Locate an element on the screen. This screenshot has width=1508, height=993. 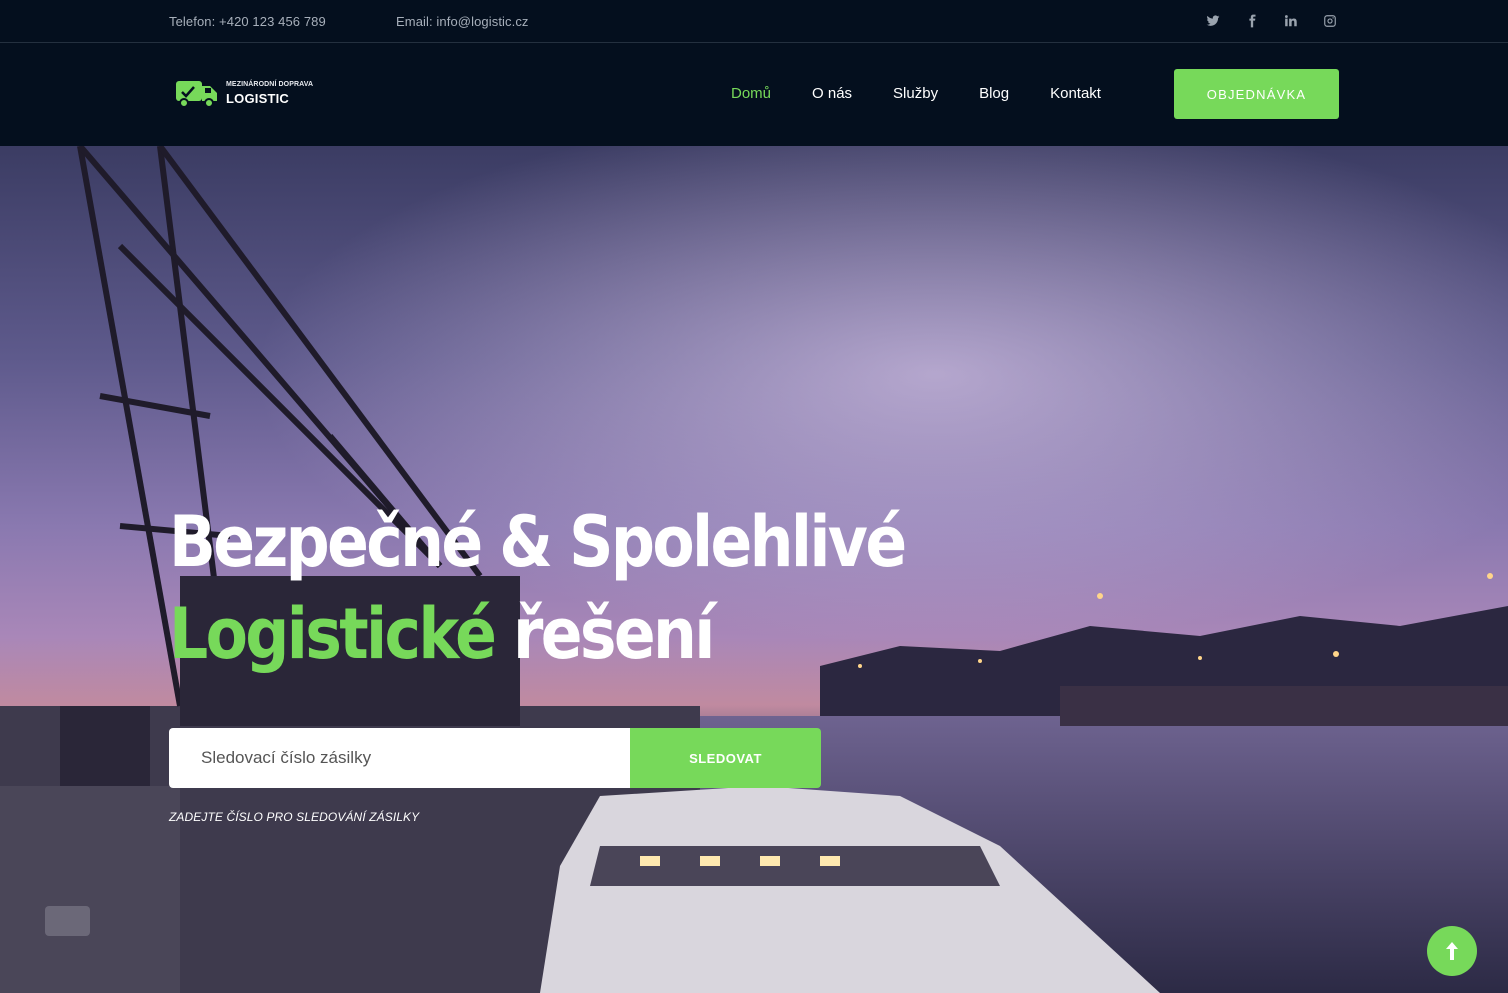
tracking-number-input: Sledovací číslo zásilky is located at coordinates (399, 758).